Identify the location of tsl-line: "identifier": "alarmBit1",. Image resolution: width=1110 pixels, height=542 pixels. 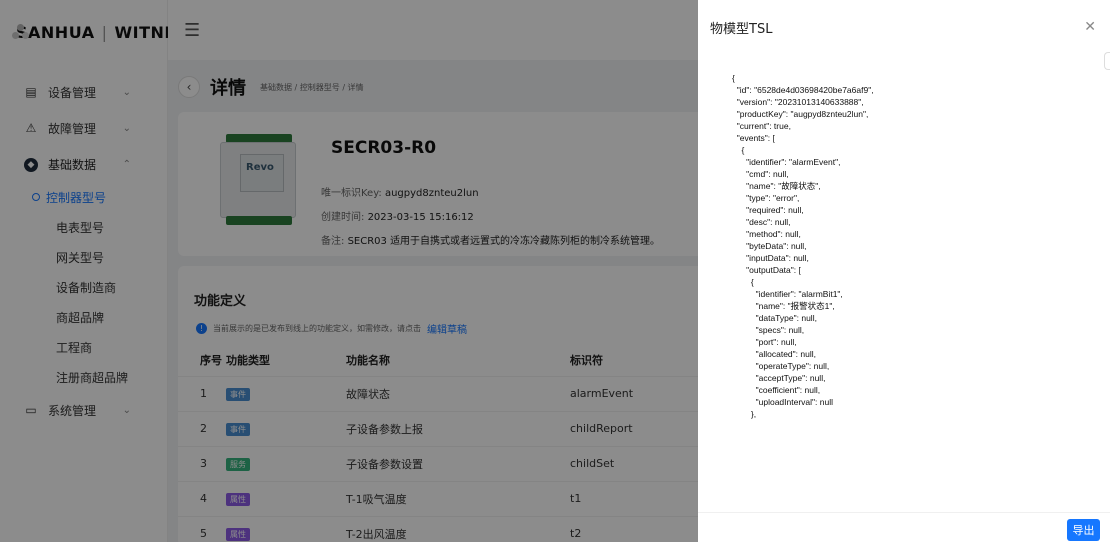
(787, 294).